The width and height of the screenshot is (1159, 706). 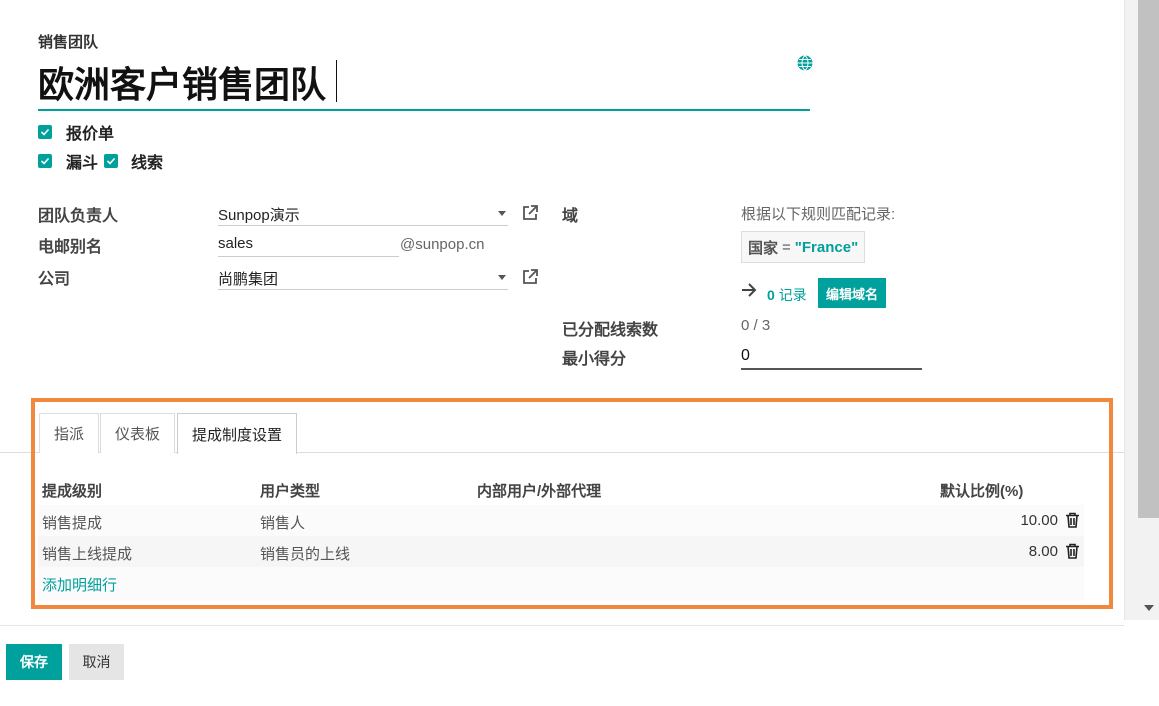 What do you see at coordinates (570, 216) in the screenshot?
I see `domain-label: 域` at bounding box center [570, 216].